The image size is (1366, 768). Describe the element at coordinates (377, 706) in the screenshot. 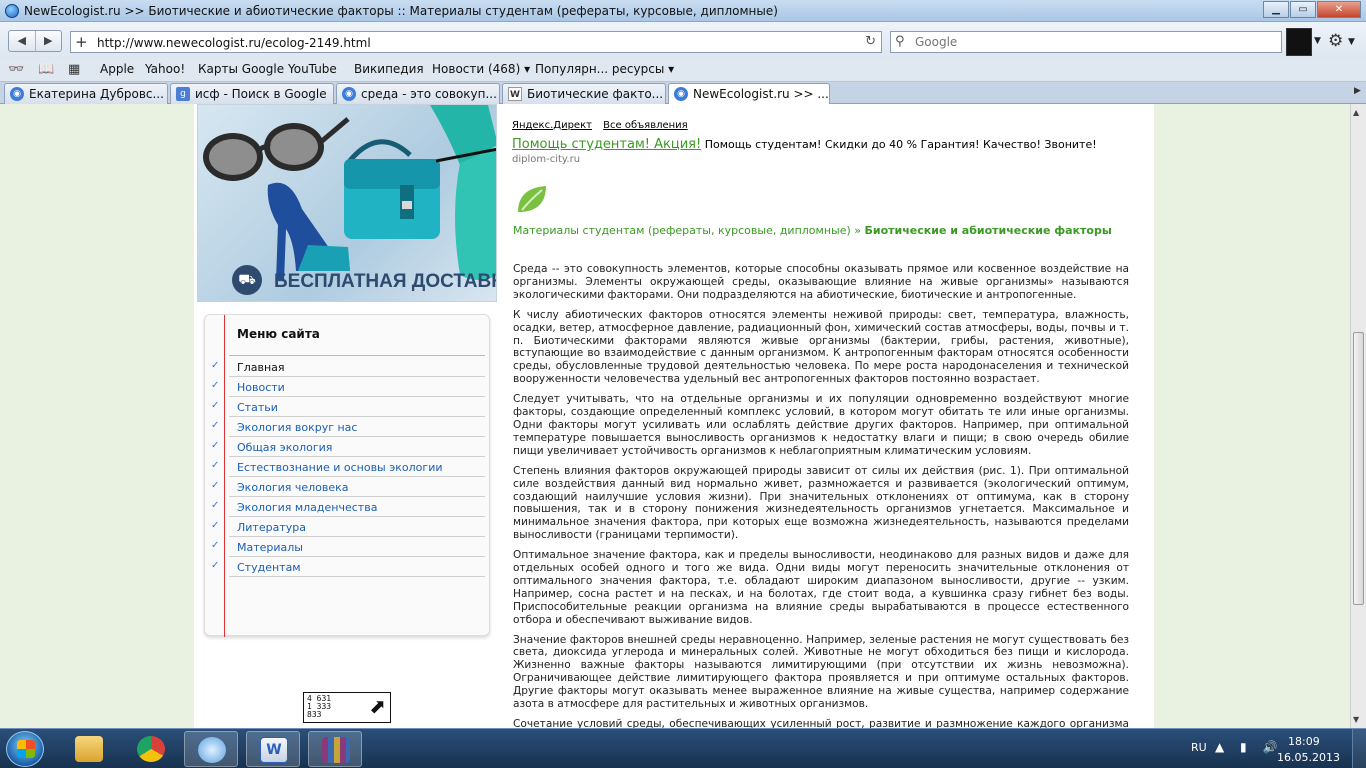

I see `counter-arrow-icon: ⬈` at that location.